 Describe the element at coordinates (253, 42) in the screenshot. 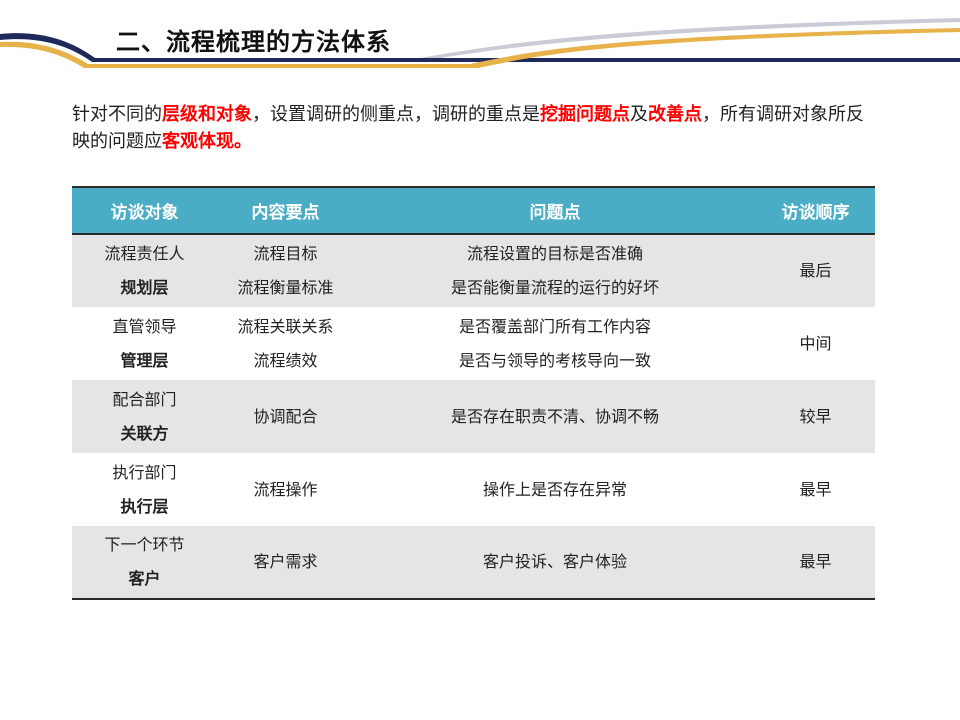

I see `slide-title: 二、流程梳理的方法体系` at that location.